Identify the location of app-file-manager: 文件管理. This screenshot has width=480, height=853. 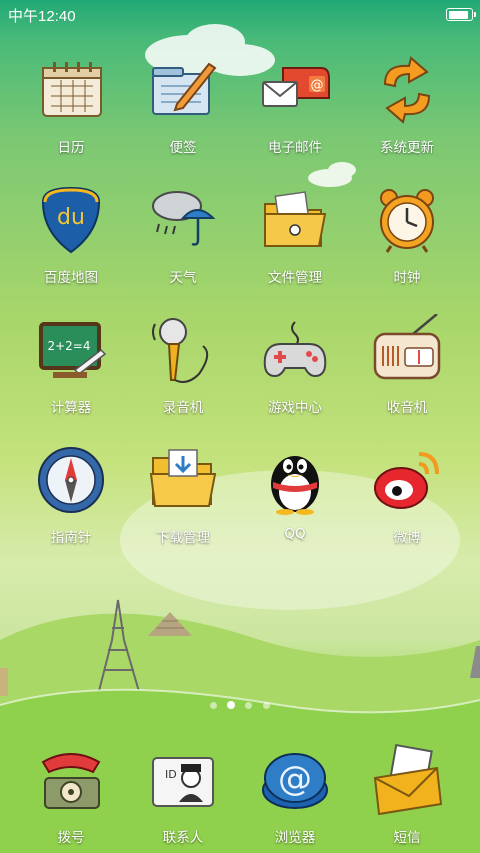
(295, 243).